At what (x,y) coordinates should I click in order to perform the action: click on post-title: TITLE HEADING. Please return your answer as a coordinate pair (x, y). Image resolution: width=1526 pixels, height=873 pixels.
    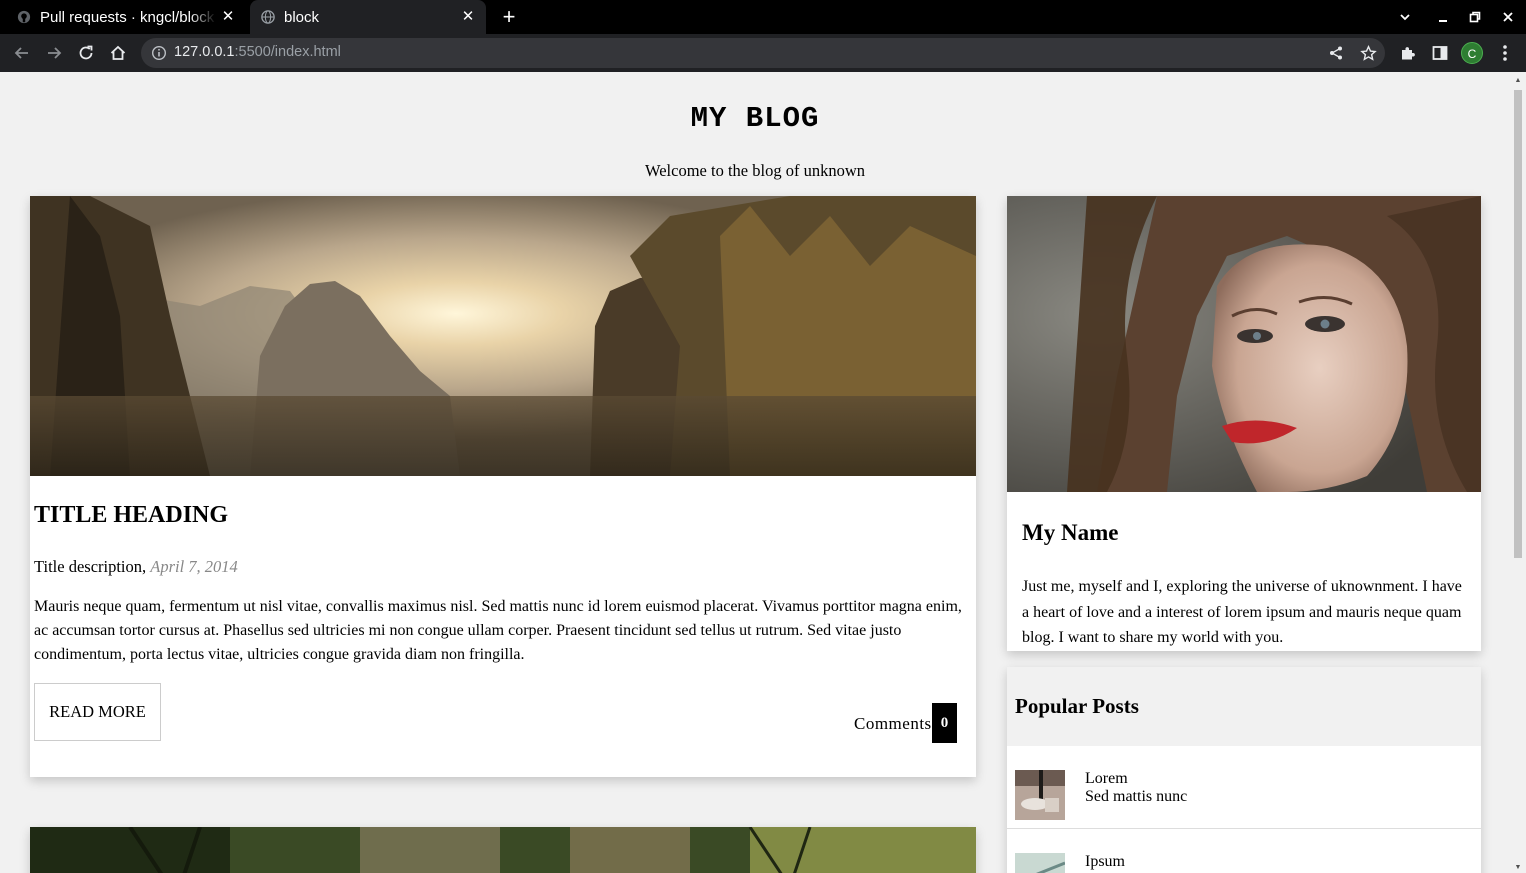
    Looking at the image, I should click on (131, 515).